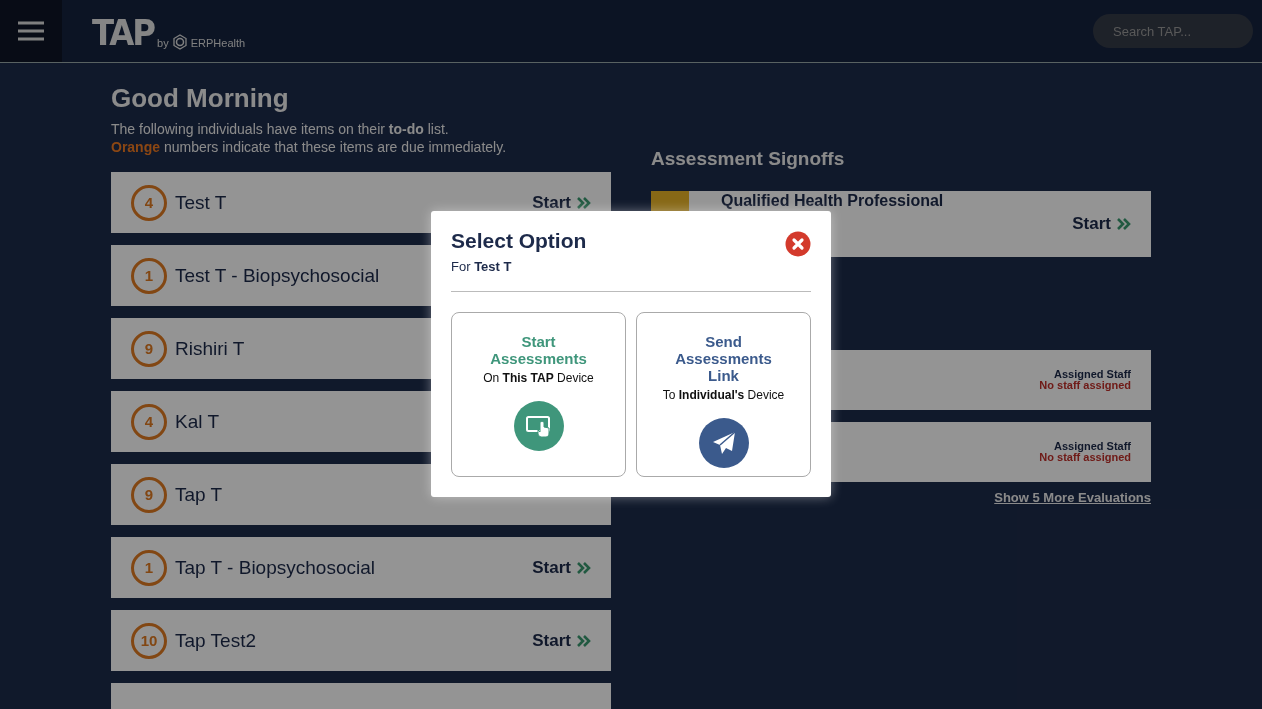 Image resolution: width=1262 pixels, height=709 pixels. What do you see at coordinates (280, 129) in the screenshot?
I see `intro-text: The following individuals have items on their to-do list.` at bounding box center [280, 129].